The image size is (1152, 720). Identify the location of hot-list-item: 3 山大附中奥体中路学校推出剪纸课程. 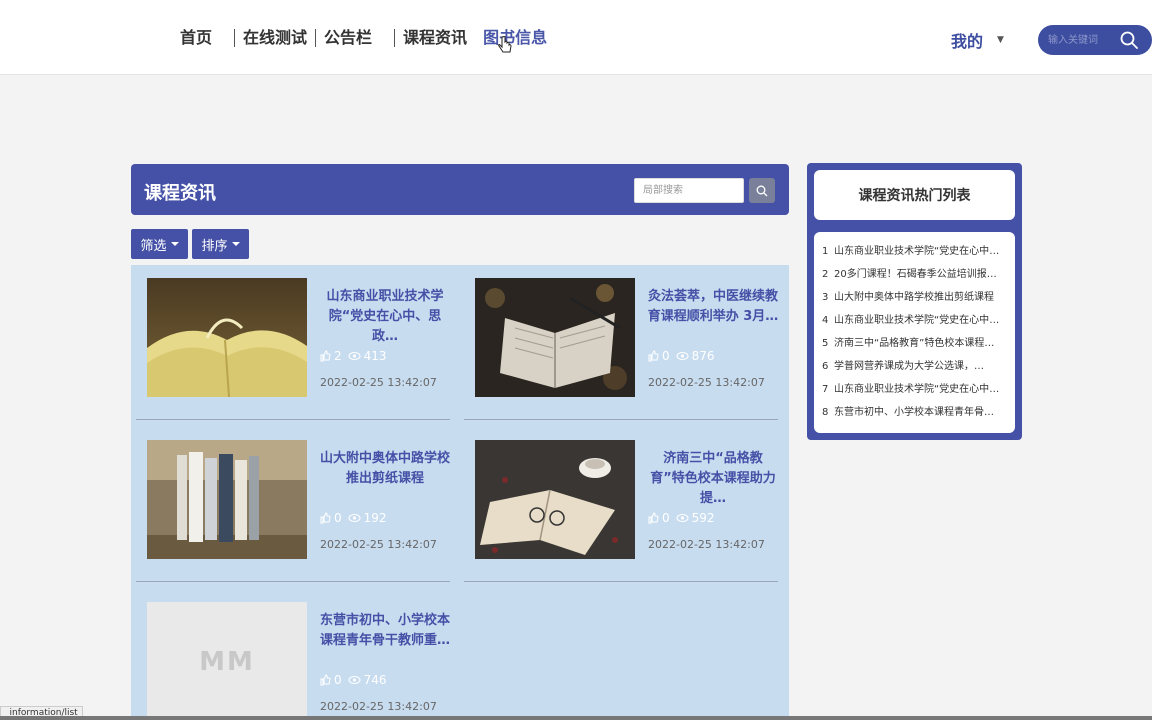
(914, 297).